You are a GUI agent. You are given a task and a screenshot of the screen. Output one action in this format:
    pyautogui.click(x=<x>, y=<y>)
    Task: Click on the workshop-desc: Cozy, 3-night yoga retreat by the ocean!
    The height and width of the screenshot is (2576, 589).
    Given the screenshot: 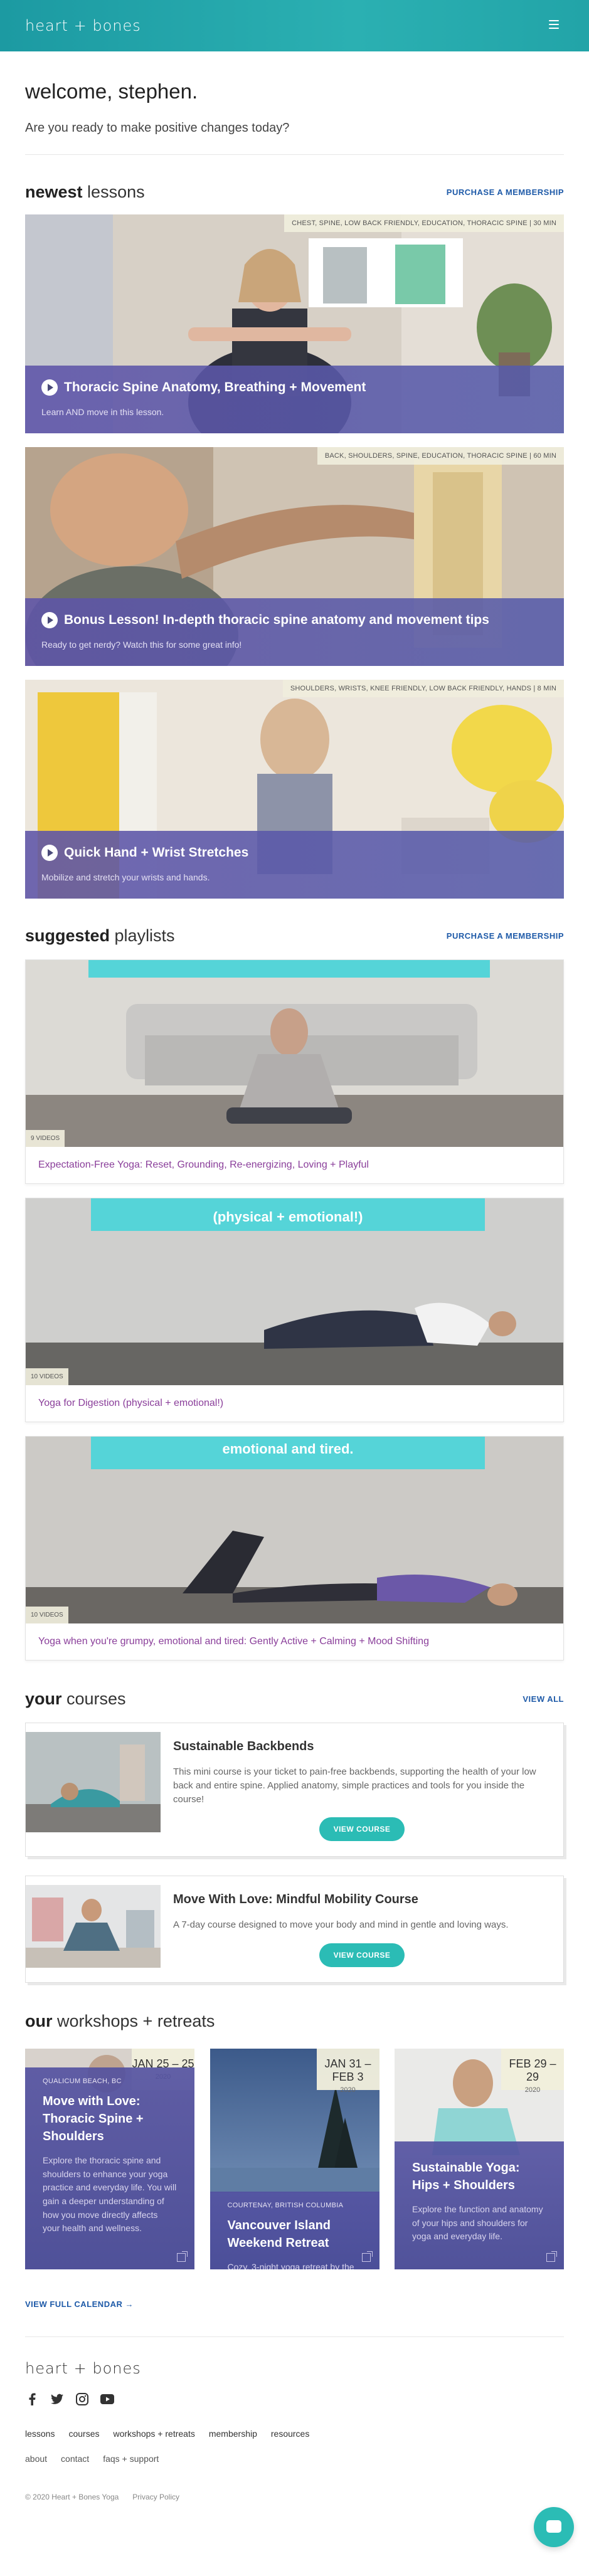 What is the action you would take?
    pyautogui.click(x=290, y=2265)
    